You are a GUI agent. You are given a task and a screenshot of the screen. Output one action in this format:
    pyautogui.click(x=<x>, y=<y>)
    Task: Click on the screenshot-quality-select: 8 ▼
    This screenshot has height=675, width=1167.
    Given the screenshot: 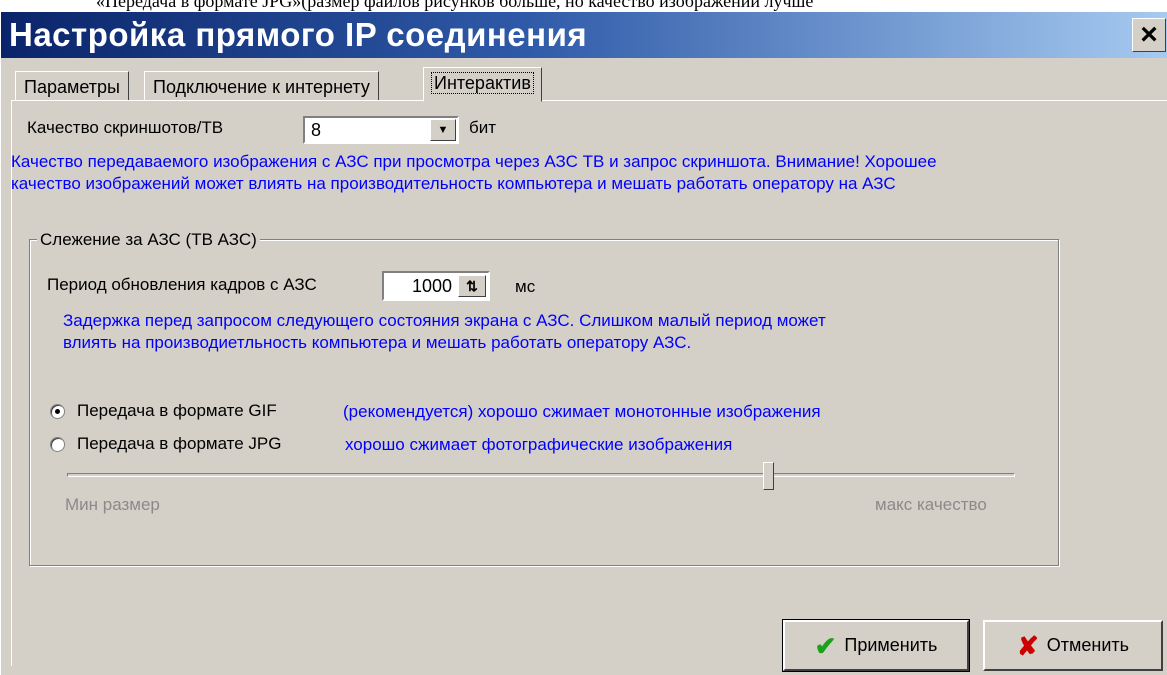 What is the action you would take?
    pyautogui.click(x=381, y=130)
    